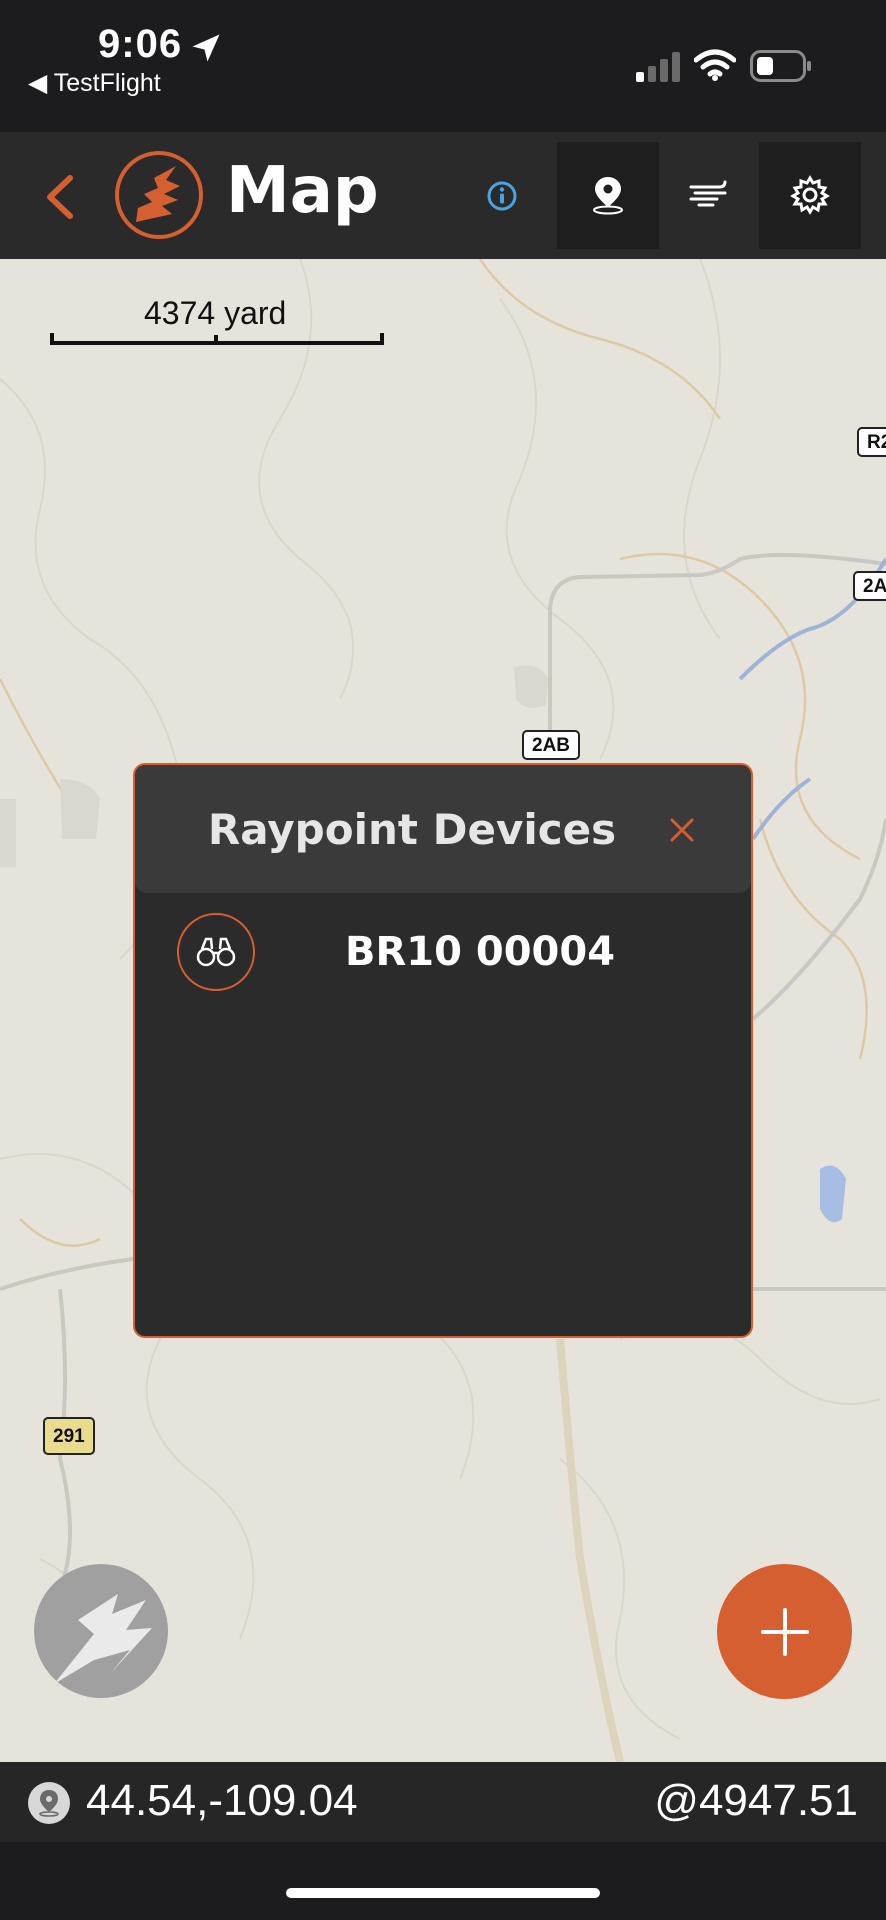 The height and width of the screenshot is (1920, 886). What do you see at coordinates (480, 952) in the screenshot?
I see `device-name: BR10 00004` at bounding box center [480, 952].